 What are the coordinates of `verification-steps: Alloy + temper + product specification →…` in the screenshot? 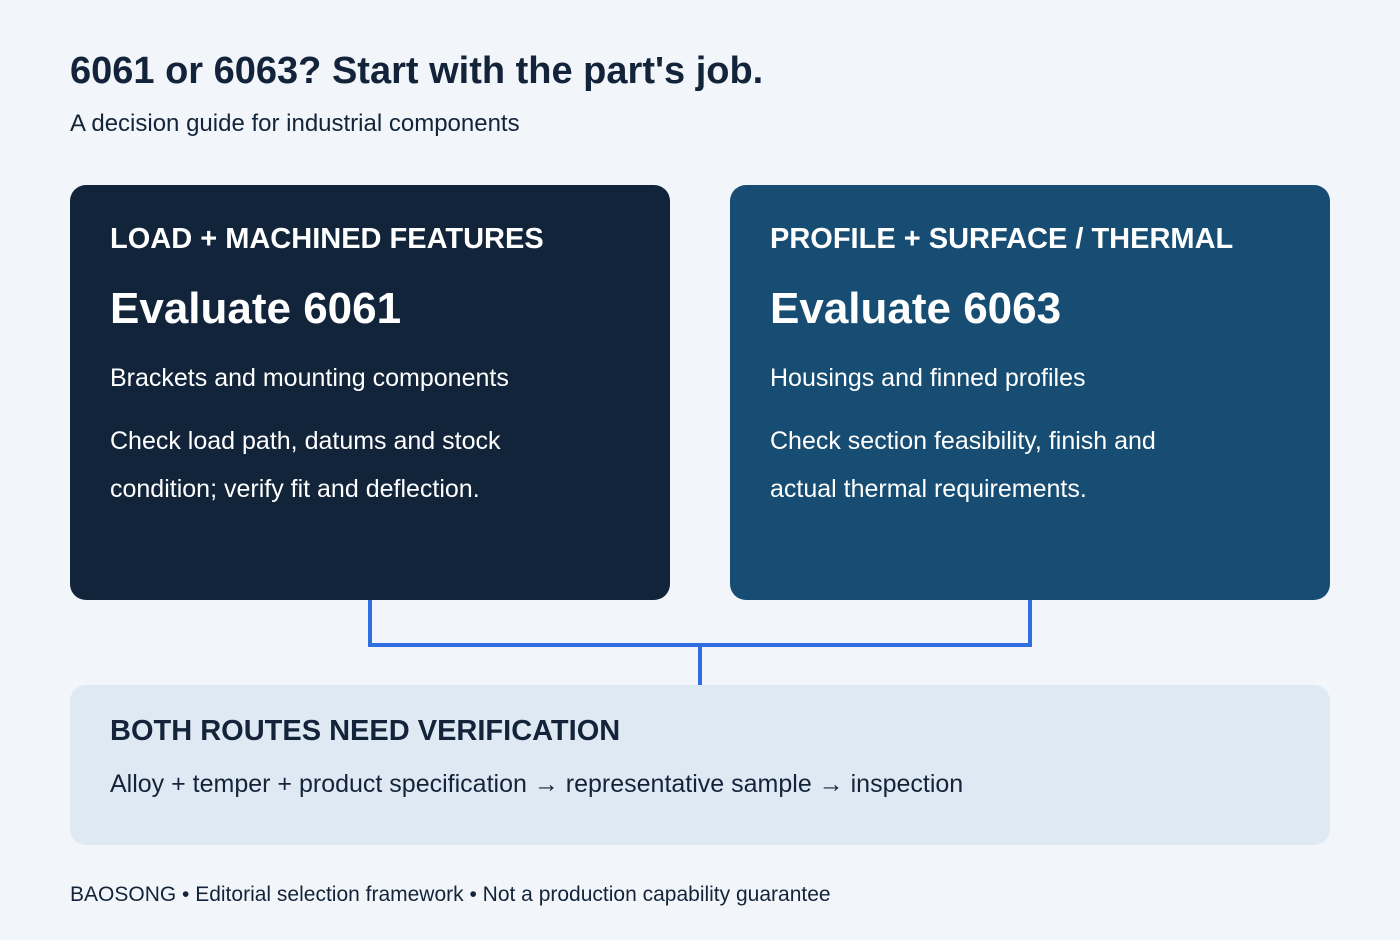 It's located at (537, 784).